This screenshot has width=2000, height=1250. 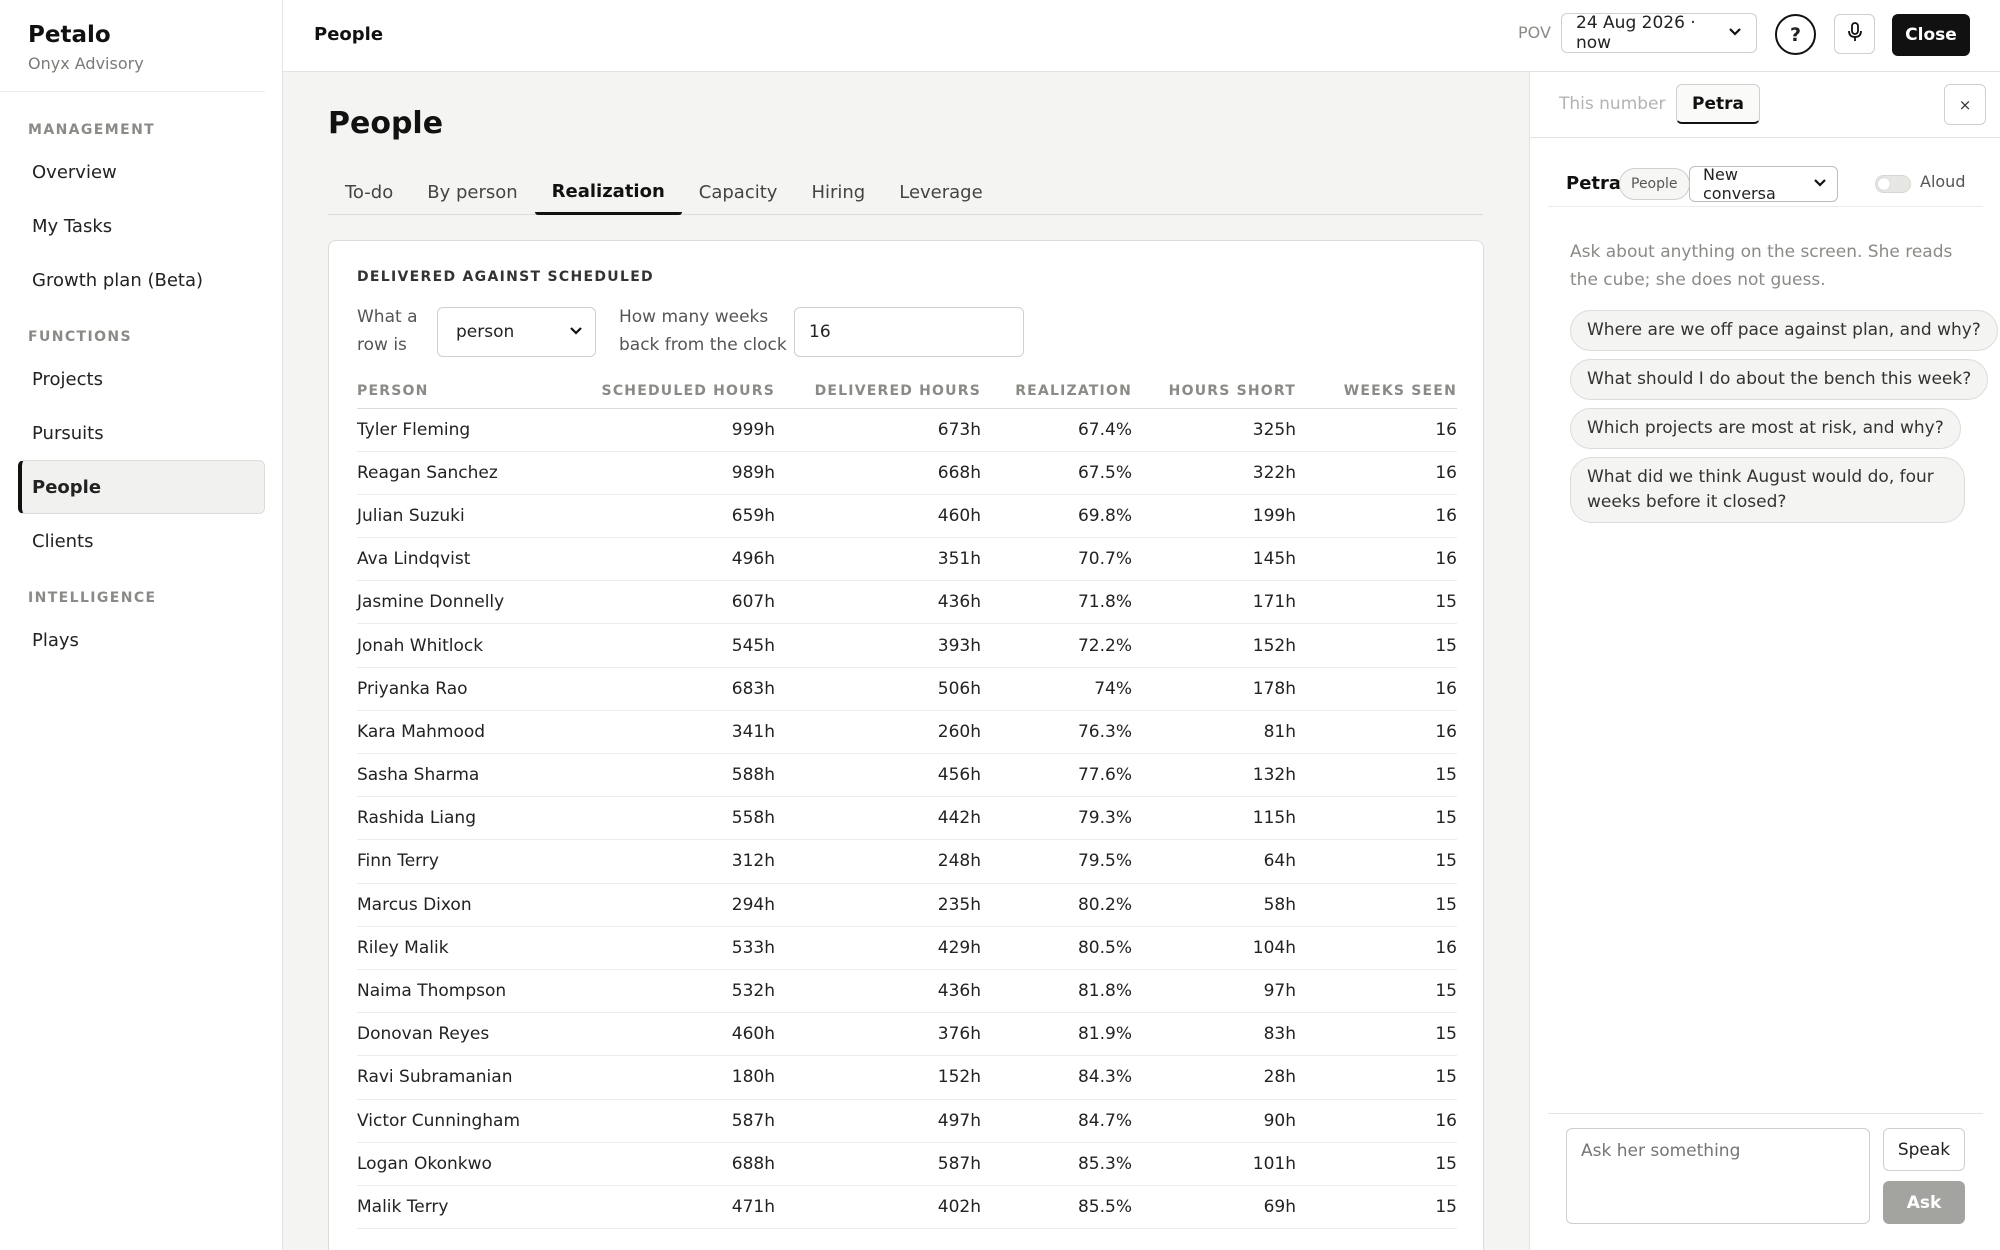 What do you see at coordinates (1056, 559) in the screenshot?
I see `cell-realization: 70.7%` at bounding box center [1056, 559].